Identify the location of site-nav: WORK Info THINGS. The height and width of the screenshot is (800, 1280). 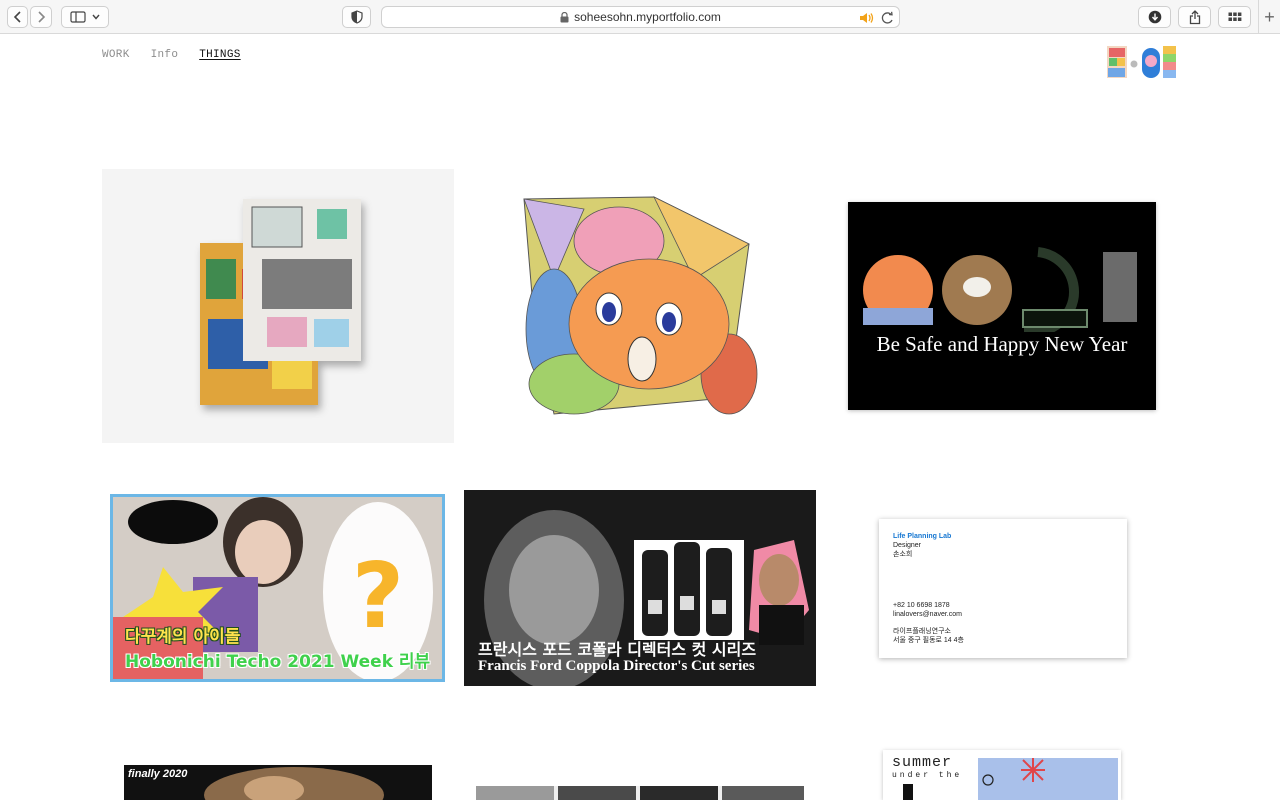
(182, 55).